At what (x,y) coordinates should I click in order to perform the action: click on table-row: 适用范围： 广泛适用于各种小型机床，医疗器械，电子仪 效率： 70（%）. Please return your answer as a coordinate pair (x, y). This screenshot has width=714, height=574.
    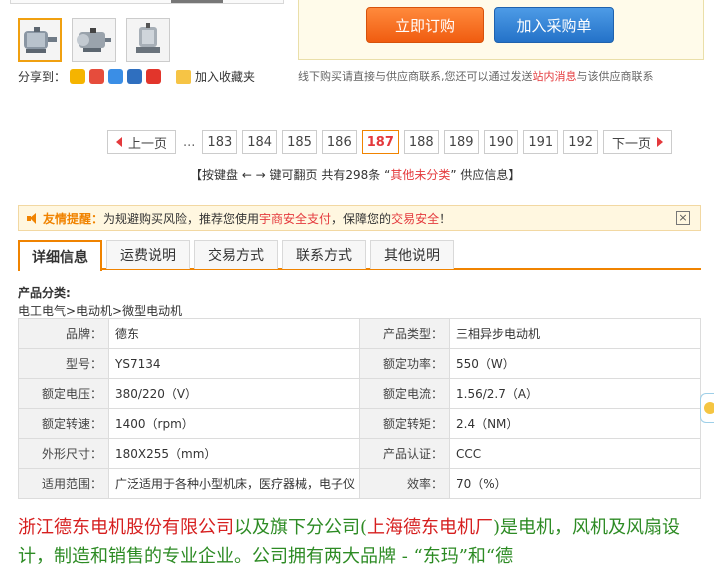
    Looking at the image, I should click on (359, 483).